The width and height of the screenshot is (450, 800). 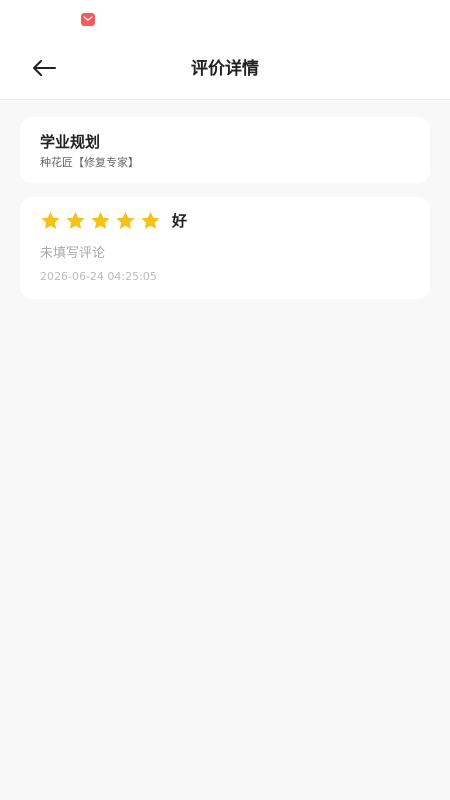 I want to click on service-provider: 种花匠【修复专家】, so click(x=89, y=162).